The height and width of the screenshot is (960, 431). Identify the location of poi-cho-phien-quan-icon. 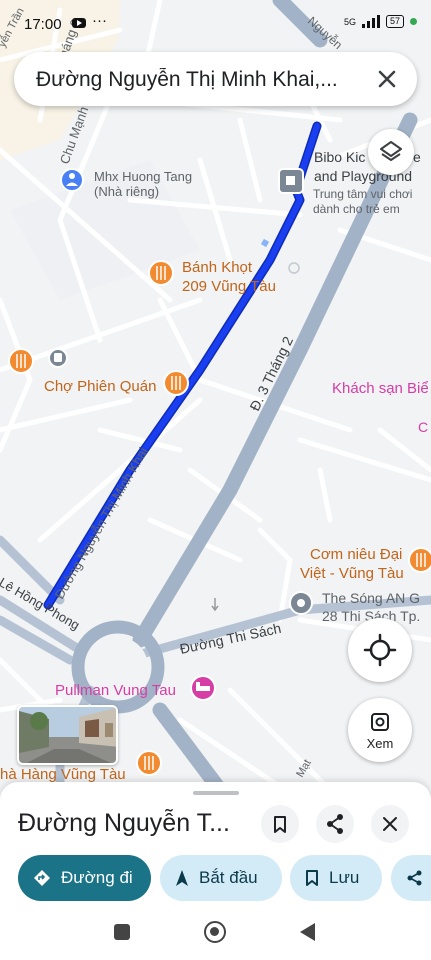
(176, 383).